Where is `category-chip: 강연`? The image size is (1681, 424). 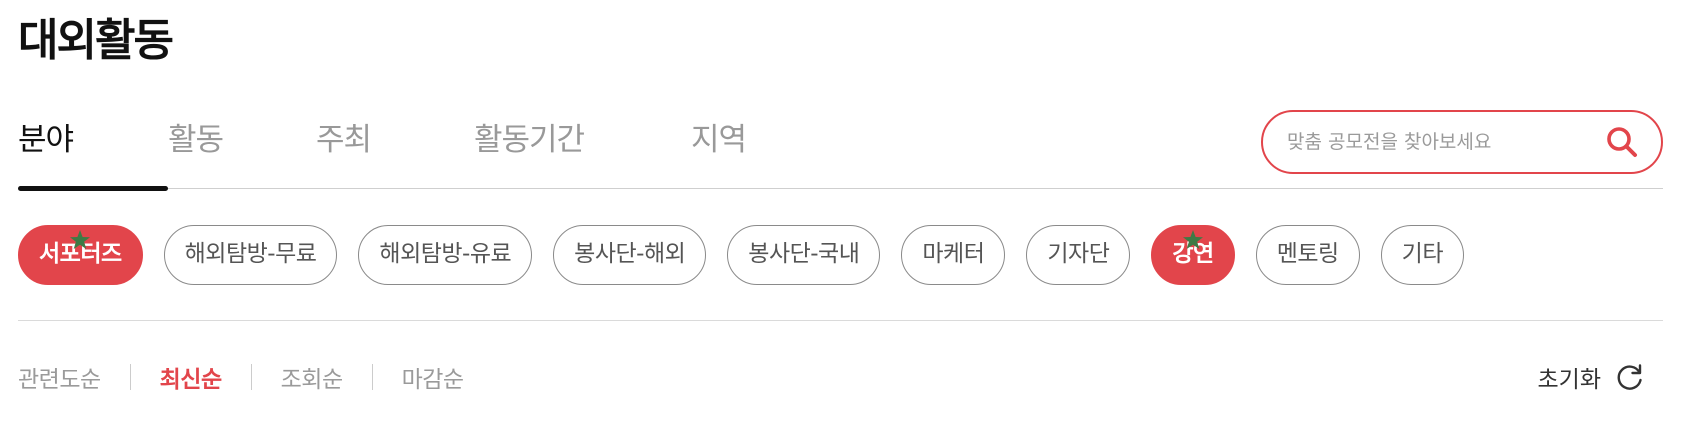 category-chip: 강연 is located at coordinates (1193, 255).